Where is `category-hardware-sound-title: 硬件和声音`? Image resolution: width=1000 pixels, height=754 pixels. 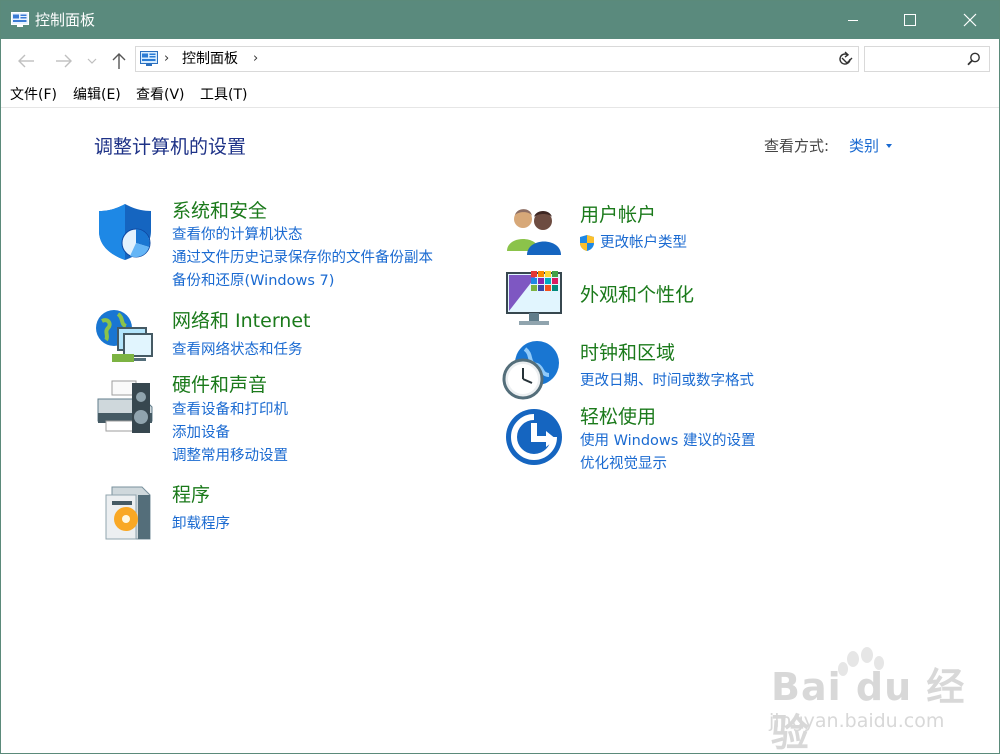 category-hardware-sound-title: 硬件和声音 is located at coordinates (219, 385).